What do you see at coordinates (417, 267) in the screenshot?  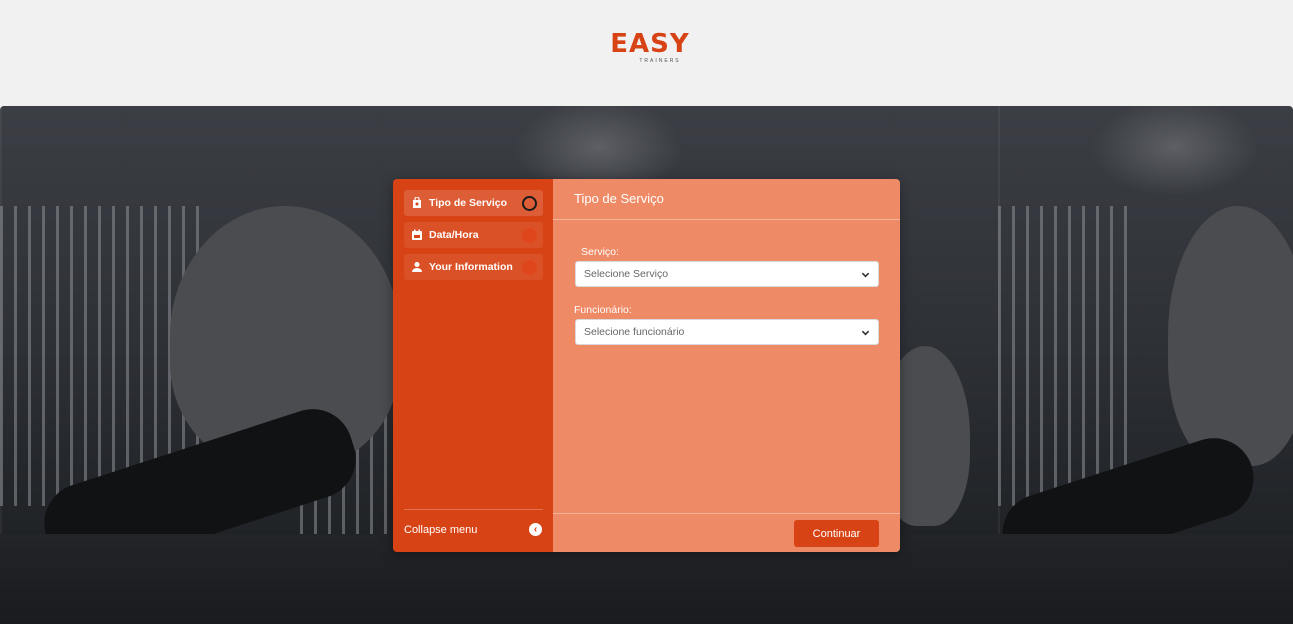 I see `user-icon` at bounding box center [417, 267].